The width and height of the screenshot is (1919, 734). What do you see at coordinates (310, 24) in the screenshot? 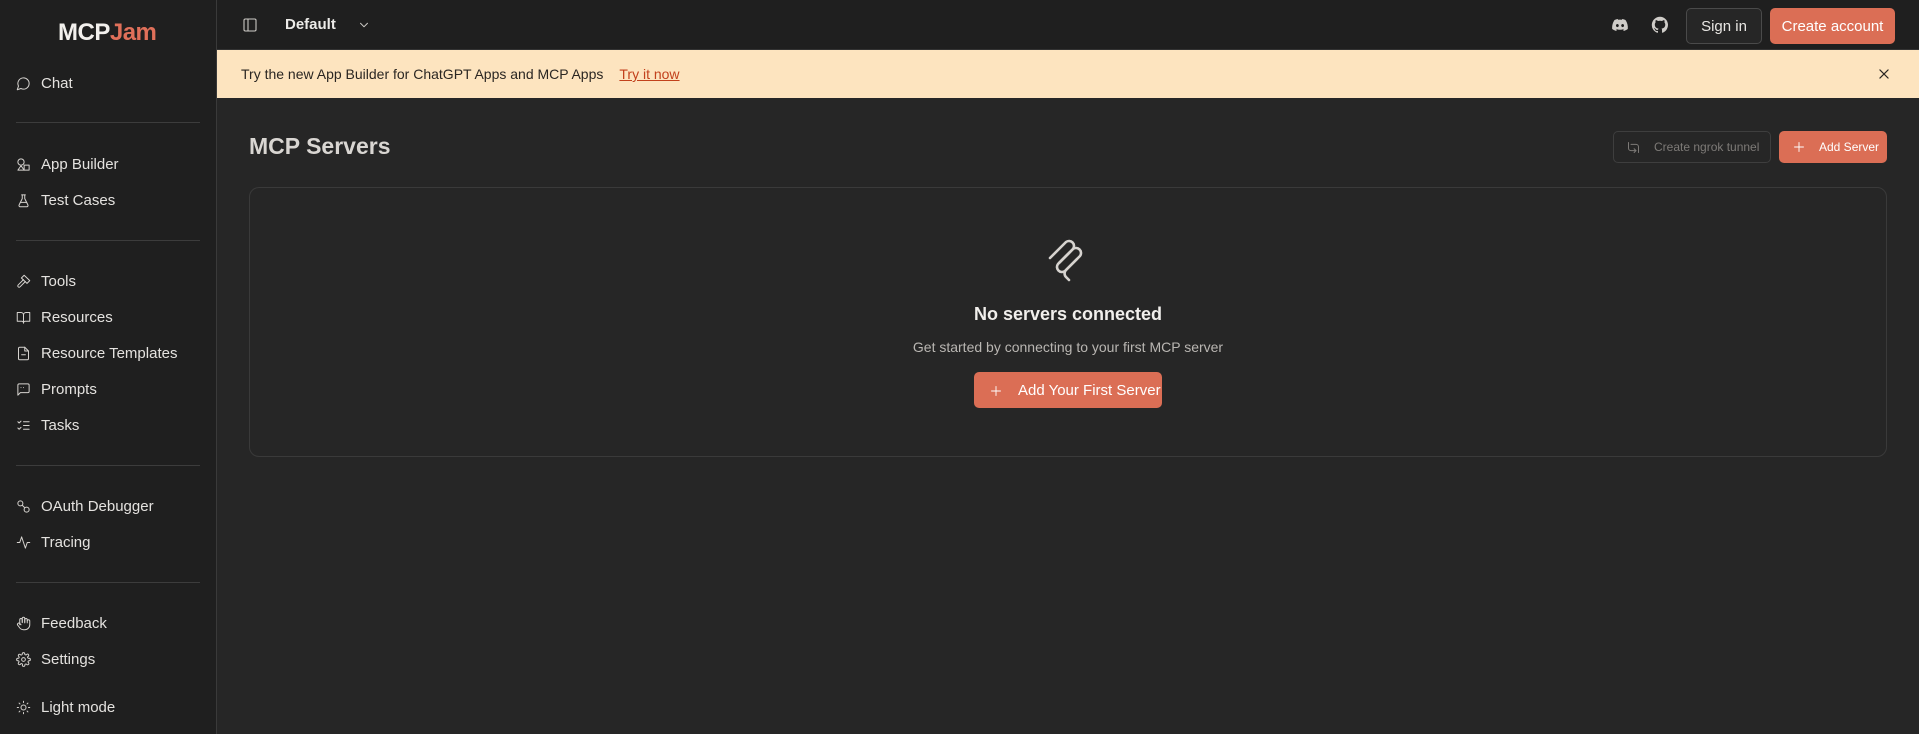
I see `workspace-selector: Default` at bounding box center [310, 24].